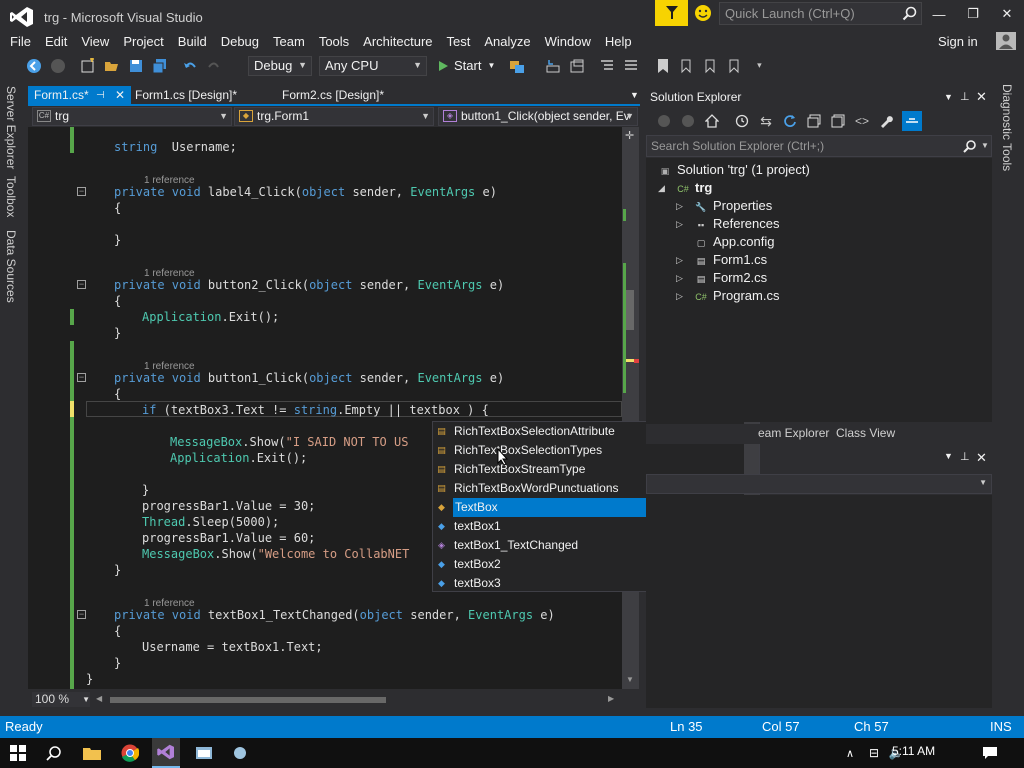 The image size is (1024, 768). Describe the element at coordinates (20, 42) in the screenshot. I see `menu-file: File` at that location.